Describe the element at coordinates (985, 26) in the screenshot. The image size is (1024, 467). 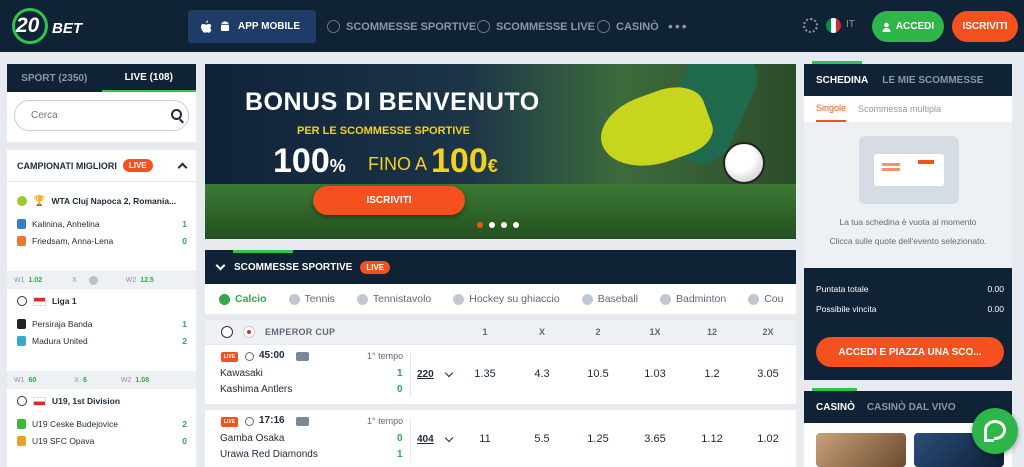
I see `register-button: ISCRIVITI` at that location.